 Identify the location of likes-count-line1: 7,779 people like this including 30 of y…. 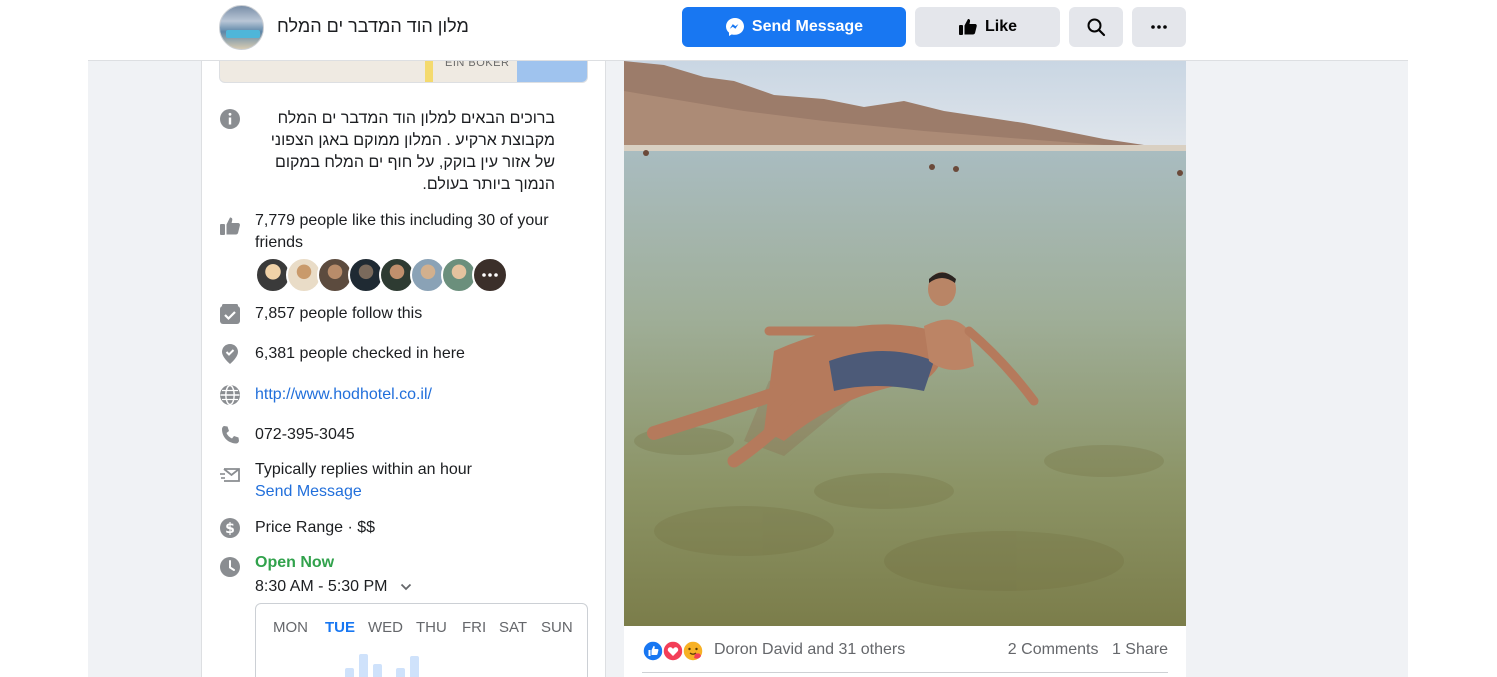
(402, 221).